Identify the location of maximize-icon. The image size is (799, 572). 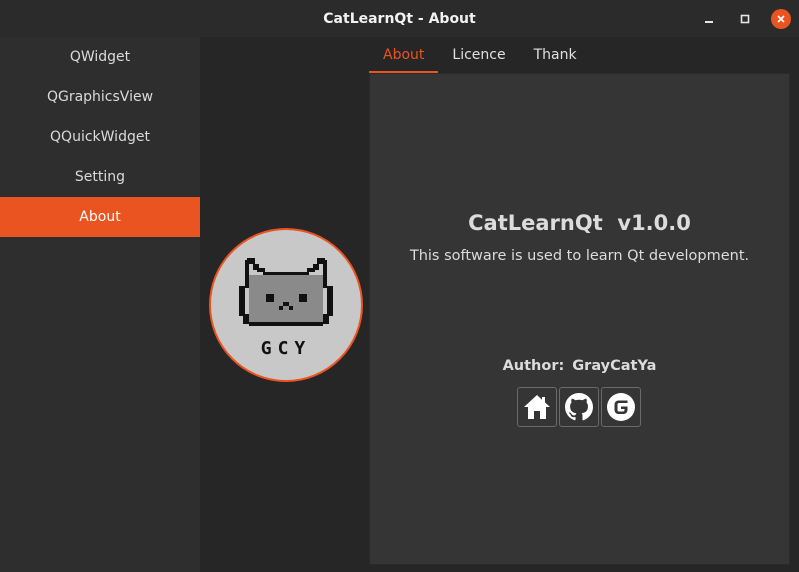
(745, 18).